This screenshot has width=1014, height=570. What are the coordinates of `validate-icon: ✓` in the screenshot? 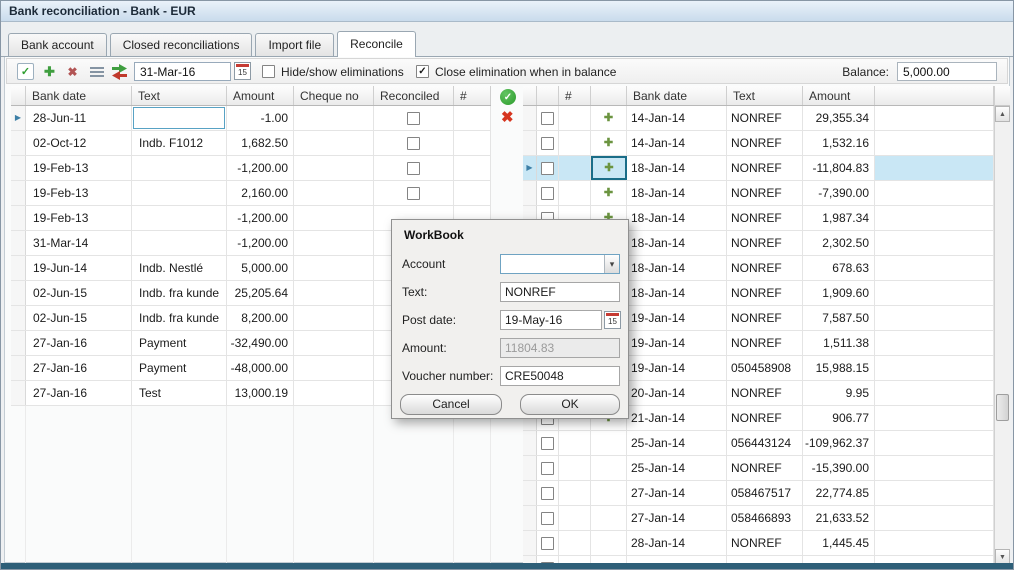 It's located at (25, 71).